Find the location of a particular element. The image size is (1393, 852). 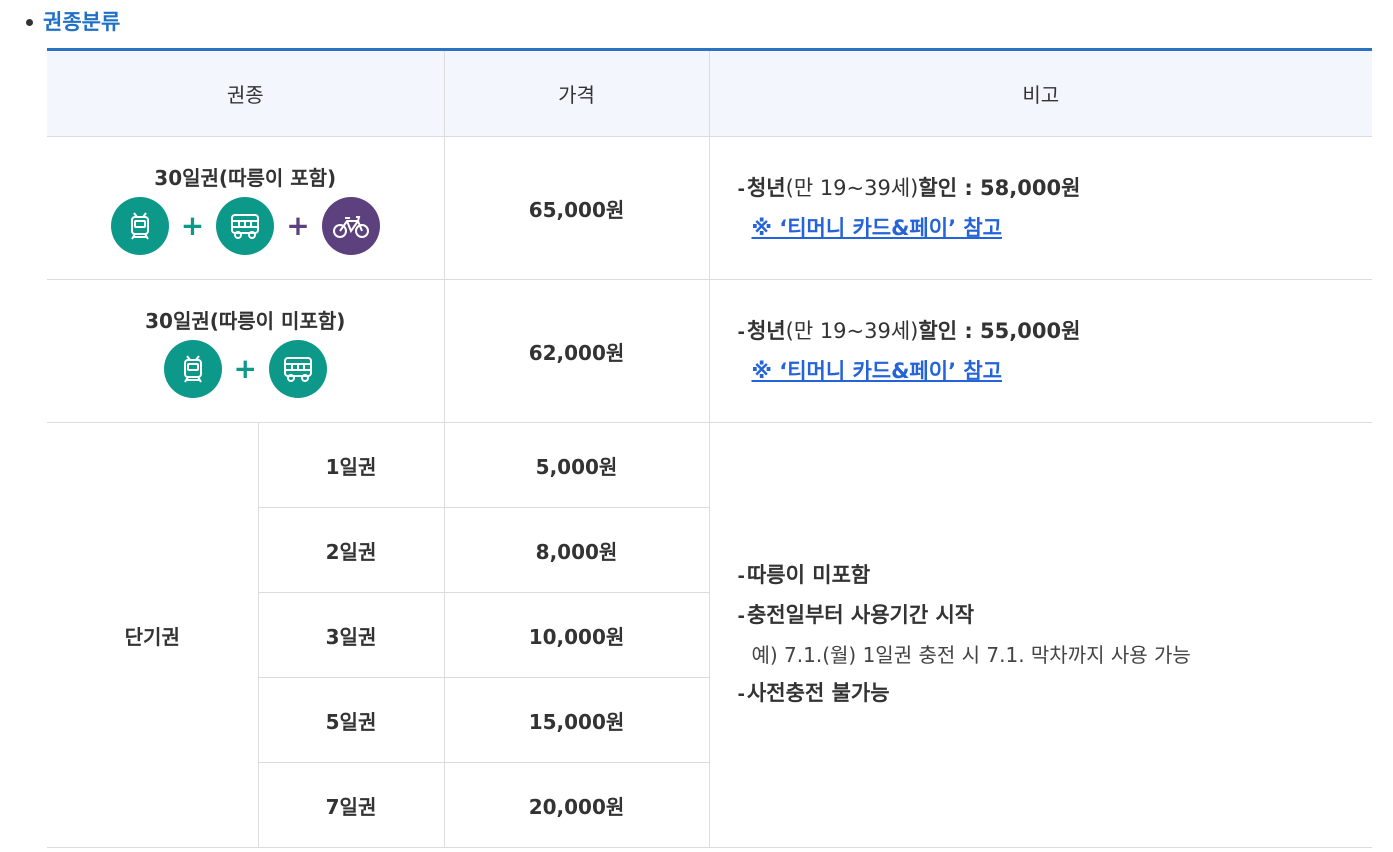

pass-type-cell: 30일권(따릉이 미포함) + is located at coordinates (246, 351).